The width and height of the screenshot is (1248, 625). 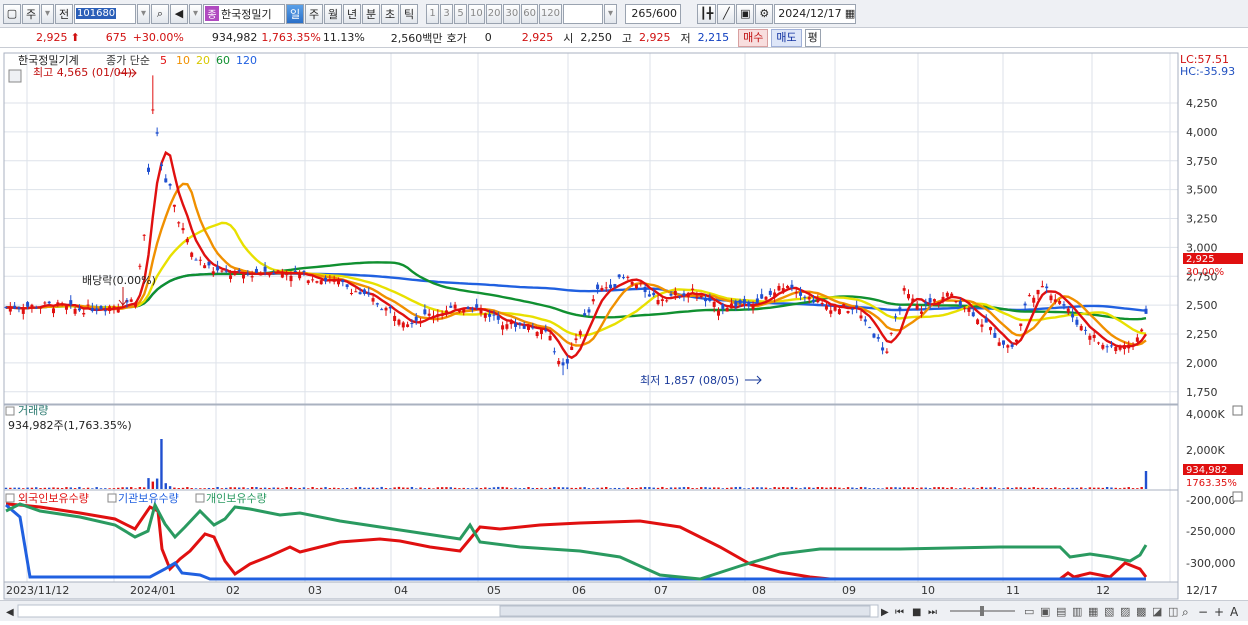 I want to click on layout-icon-2: ▣, so click(x=1045, y=611).